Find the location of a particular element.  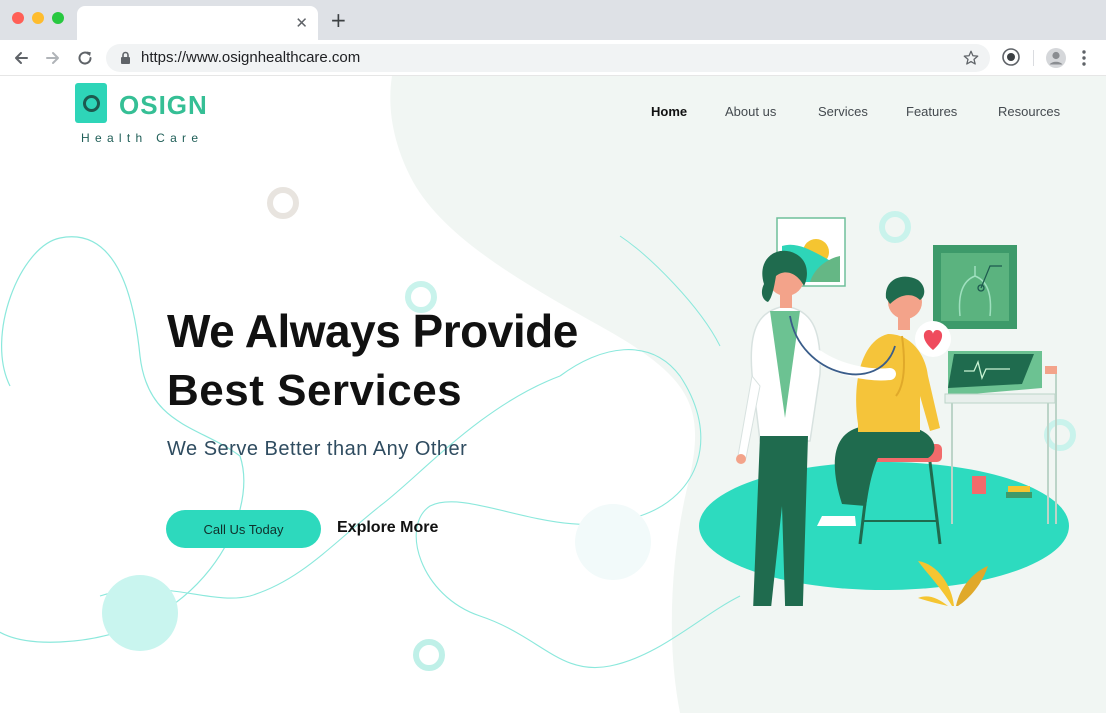

nav-features: Features is located at coordinates (931, 111).